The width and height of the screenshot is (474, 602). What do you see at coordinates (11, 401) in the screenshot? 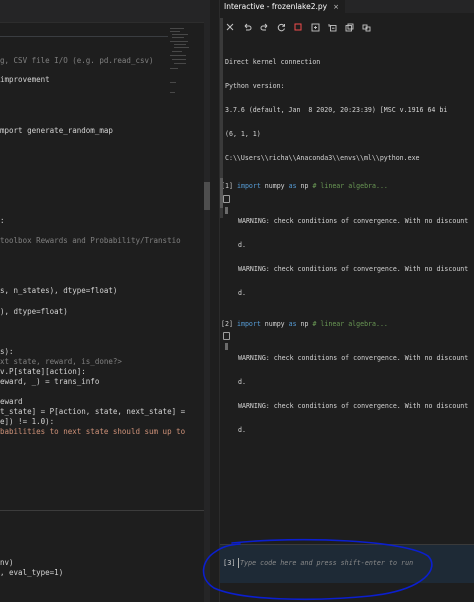
I see `code-line: eward` at bounding box center [11, 401].